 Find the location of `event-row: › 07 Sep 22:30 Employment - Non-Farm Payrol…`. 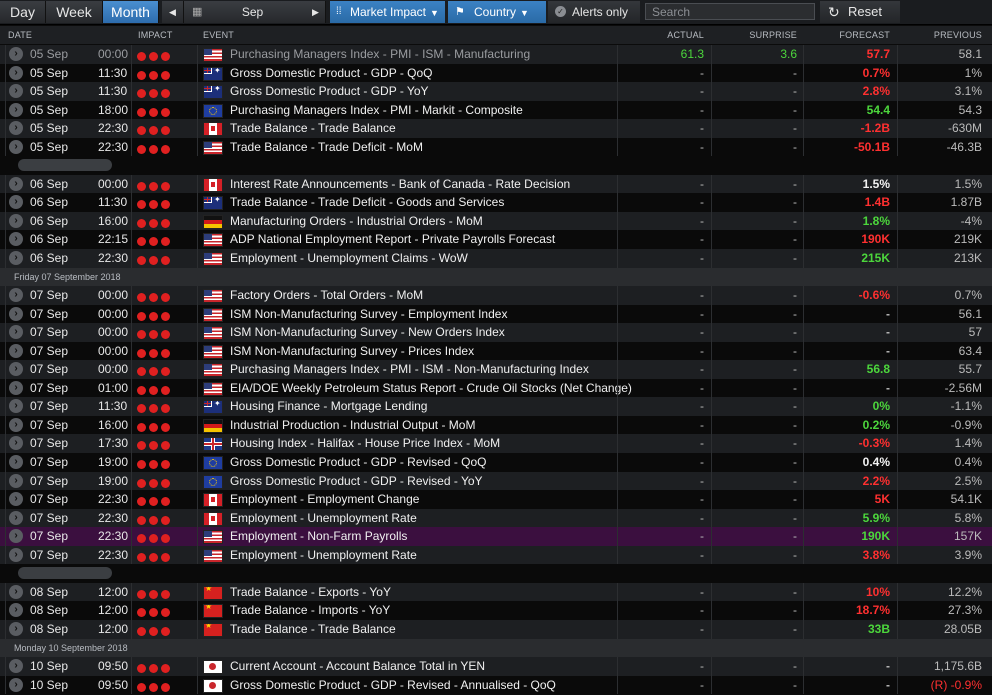

event-row: › 07 Sep 22:30 Employment - Non-Farm Payrol… is located at coordinates (496, 536).